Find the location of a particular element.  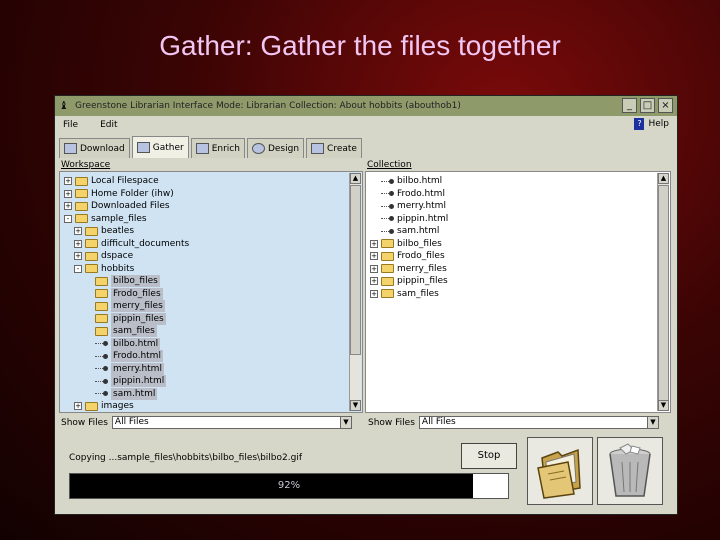

workspace-scrollbar: ▲ ▼ is located at coordinates (355, 292).